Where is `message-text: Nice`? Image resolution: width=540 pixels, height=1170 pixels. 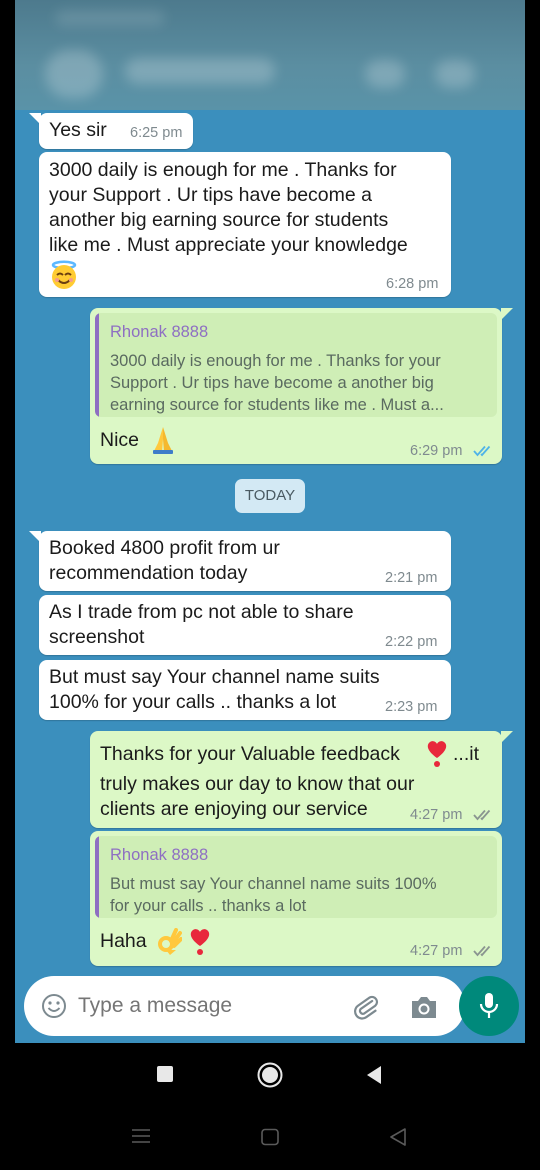 message-text: Nice is located at coordinates (120, 440).